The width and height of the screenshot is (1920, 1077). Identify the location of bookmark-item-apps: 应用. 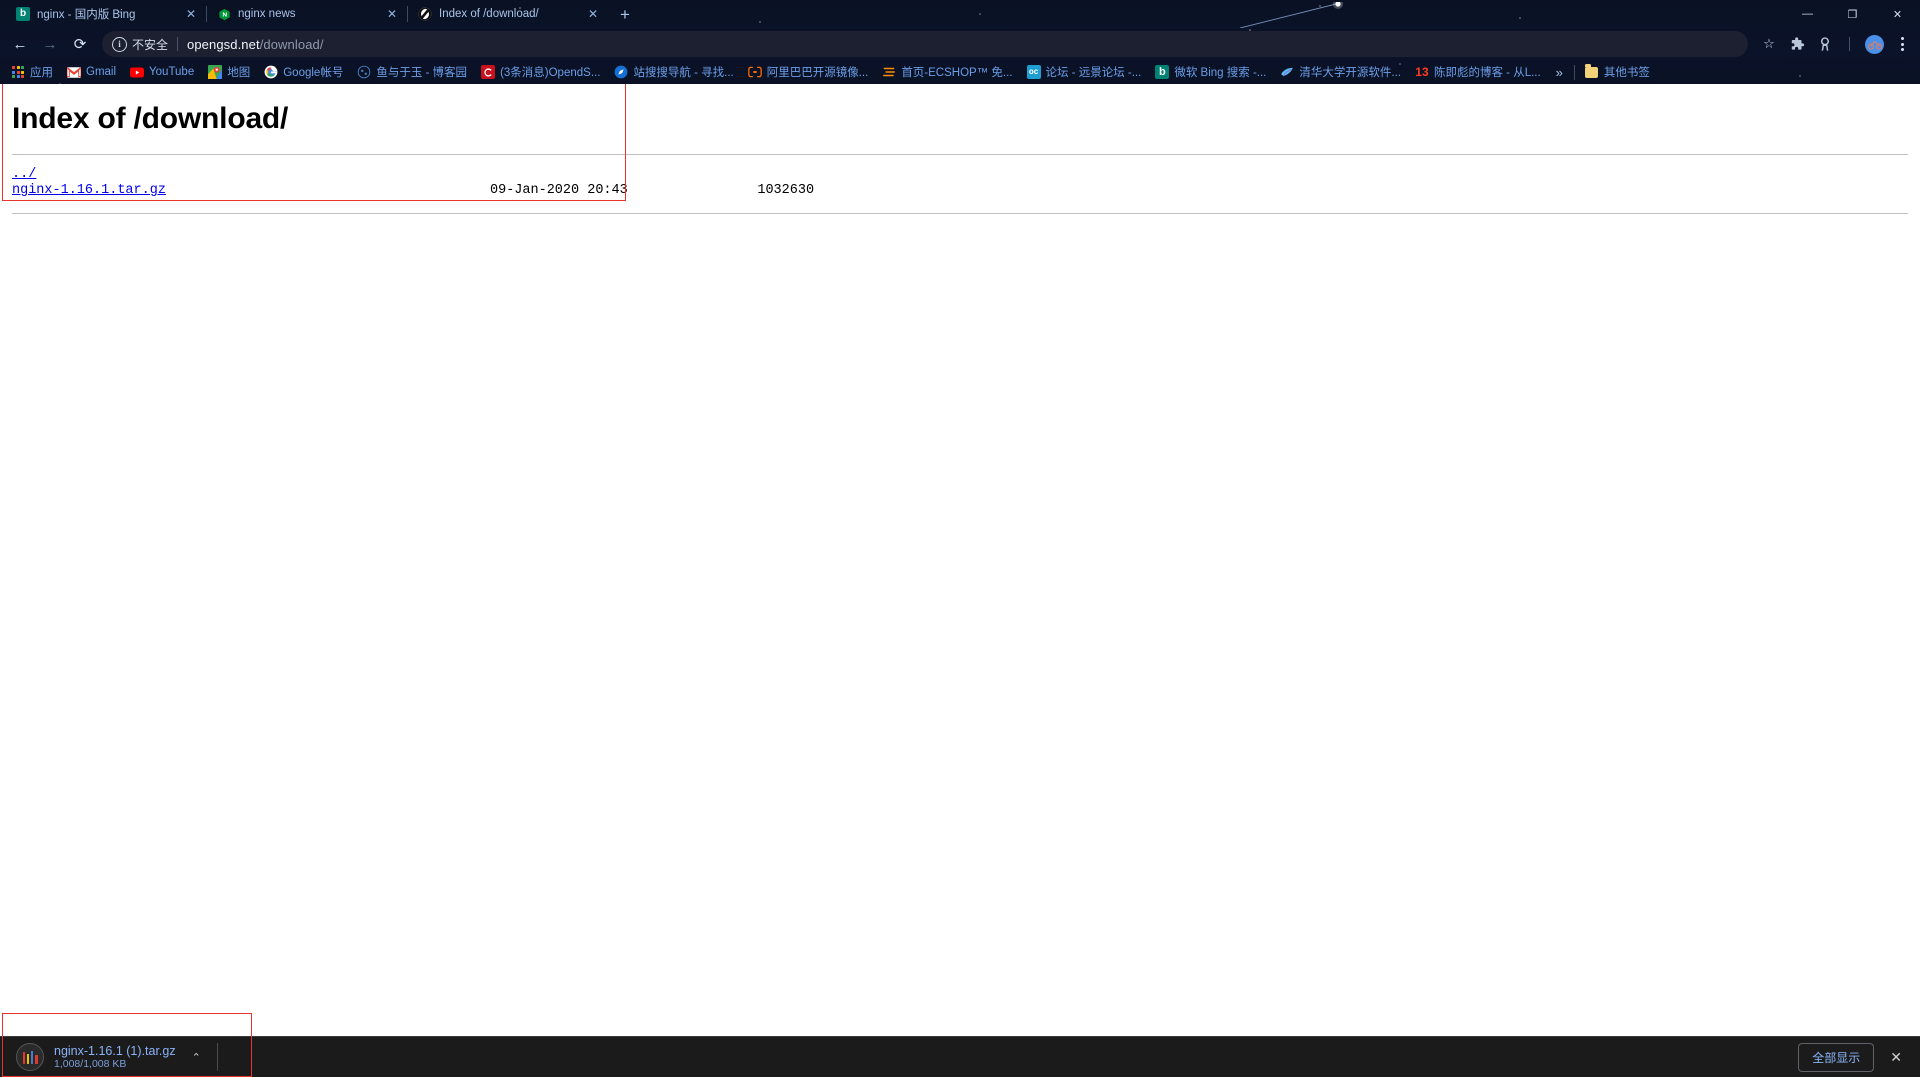
(32, 72).